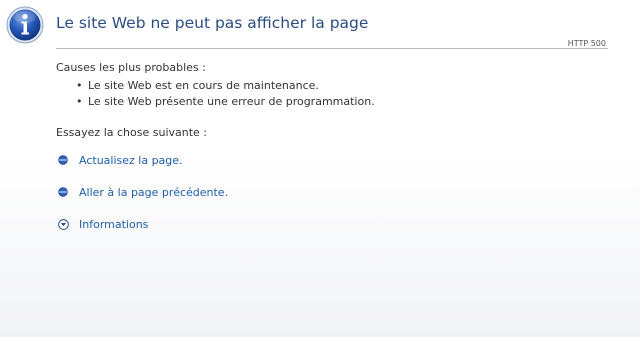 This screenshot has width=640, height=337. What do you see at coordinates (132, 132) in the screenshot?
I see `suggestions-heading: Essayez la chose suivante :` at bounding box center [132, 132].